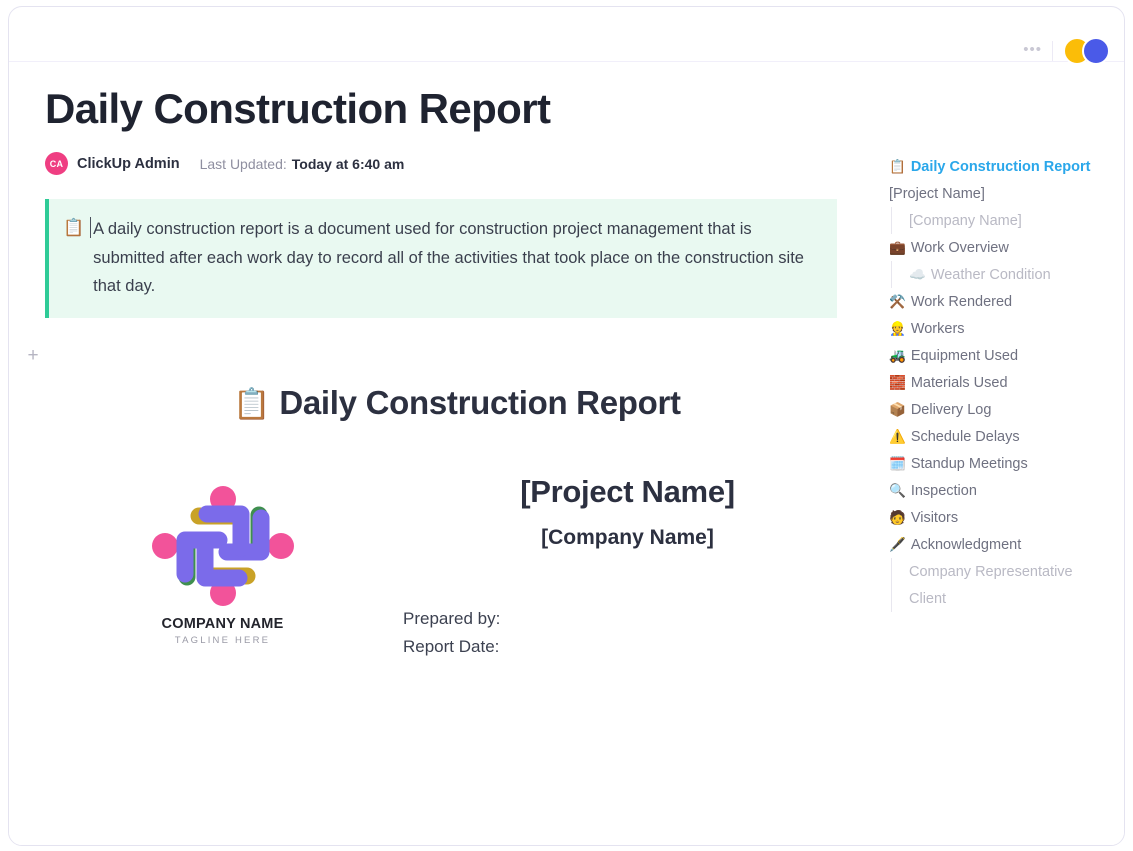 The width and height of the screenshot is (1133, 851). Describe the element at coordinates (897, 517) in the screenshot. I see `toc-item-icon: 🧑` at that location.